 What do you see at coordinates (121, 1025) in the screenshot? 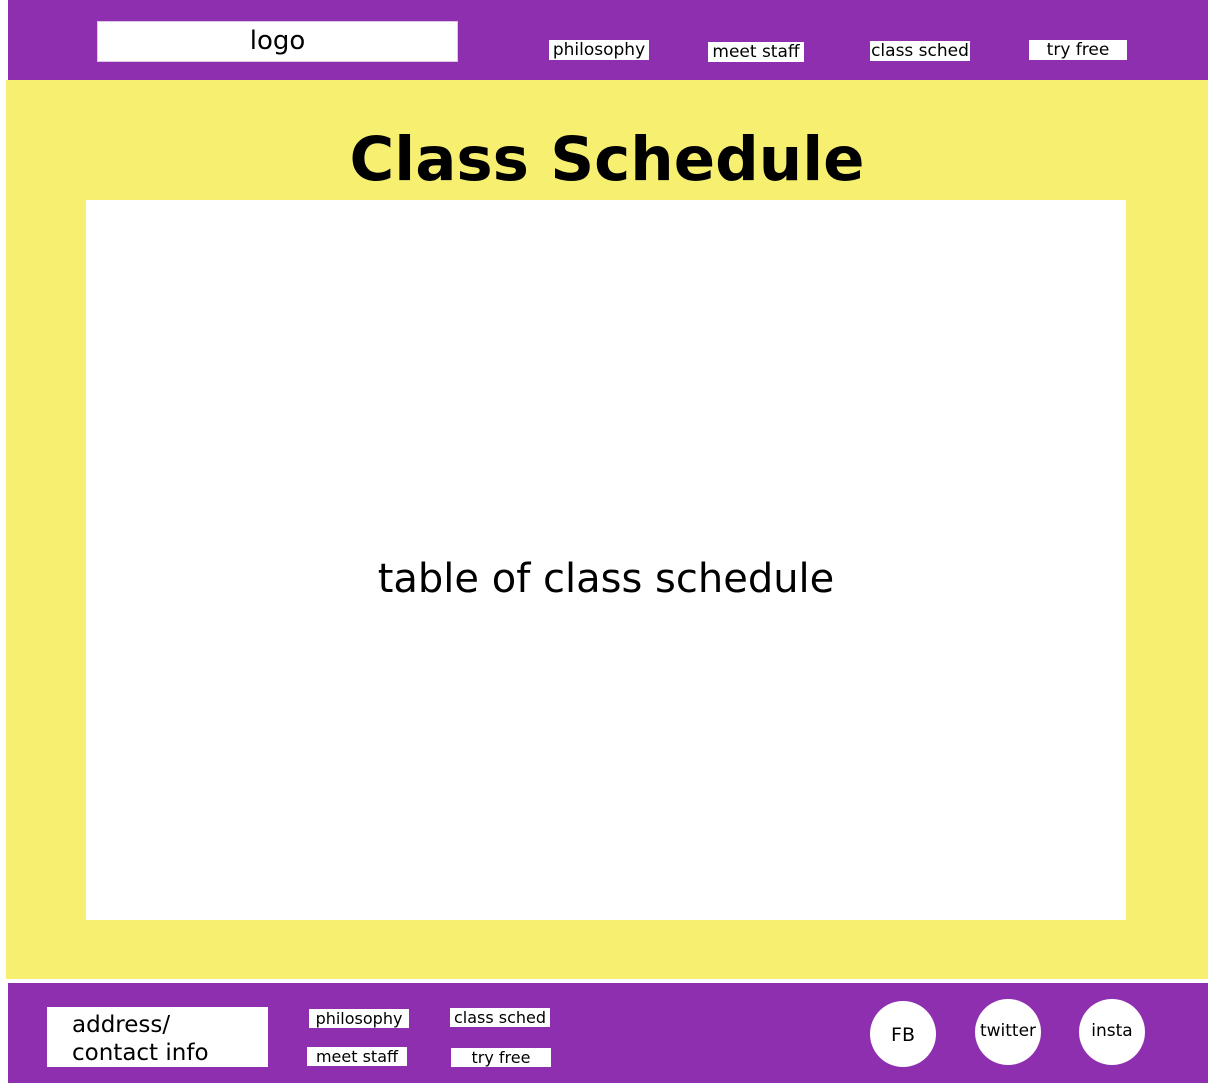
I see `contact-line-address: address/` at bounding box center [121, 1025].